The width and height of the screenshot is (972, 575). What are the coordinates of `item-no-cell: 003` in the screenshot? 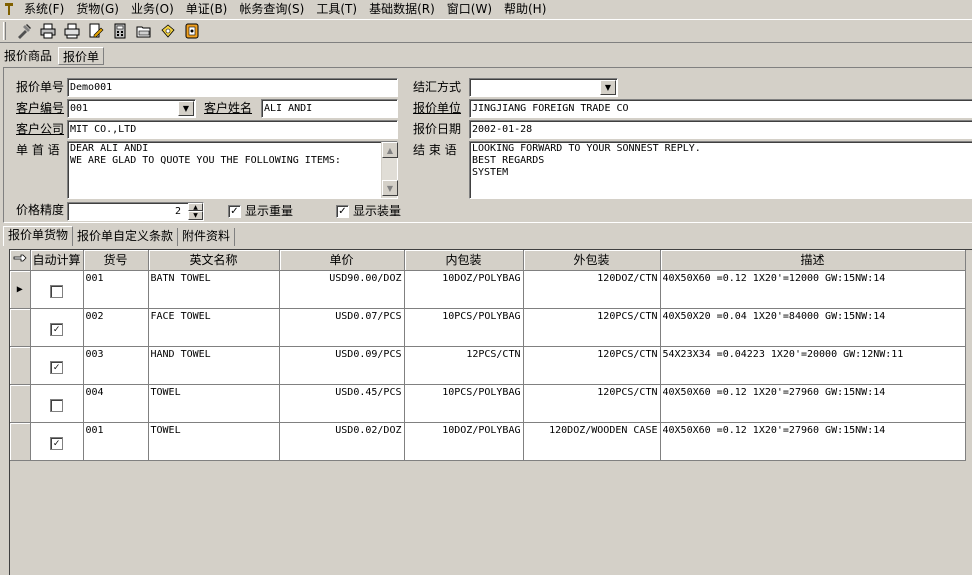 It's located at (116, 365).